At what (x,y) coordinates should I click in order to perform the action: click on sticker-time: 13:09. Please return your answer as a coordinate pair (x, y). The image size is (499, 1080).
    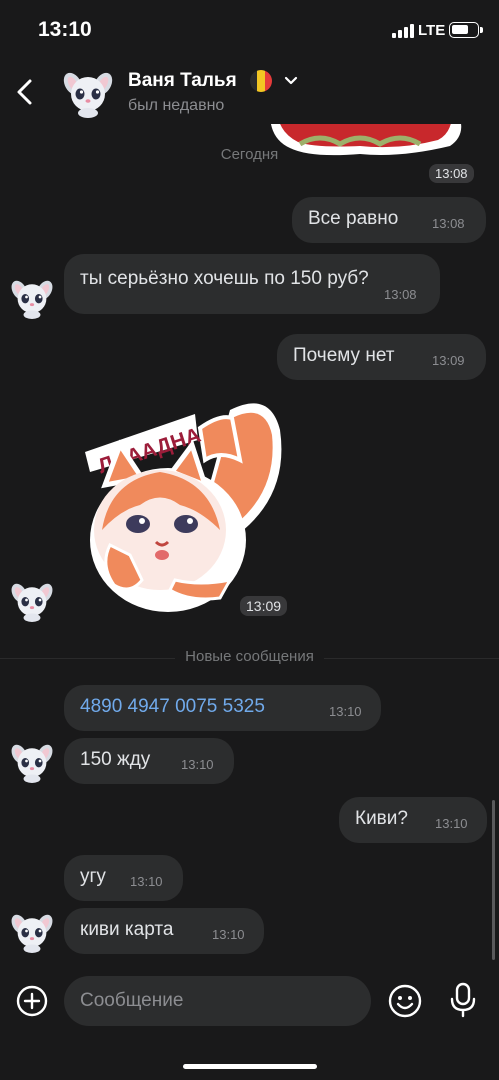
    Looking at the image, I should click on (264, 606).